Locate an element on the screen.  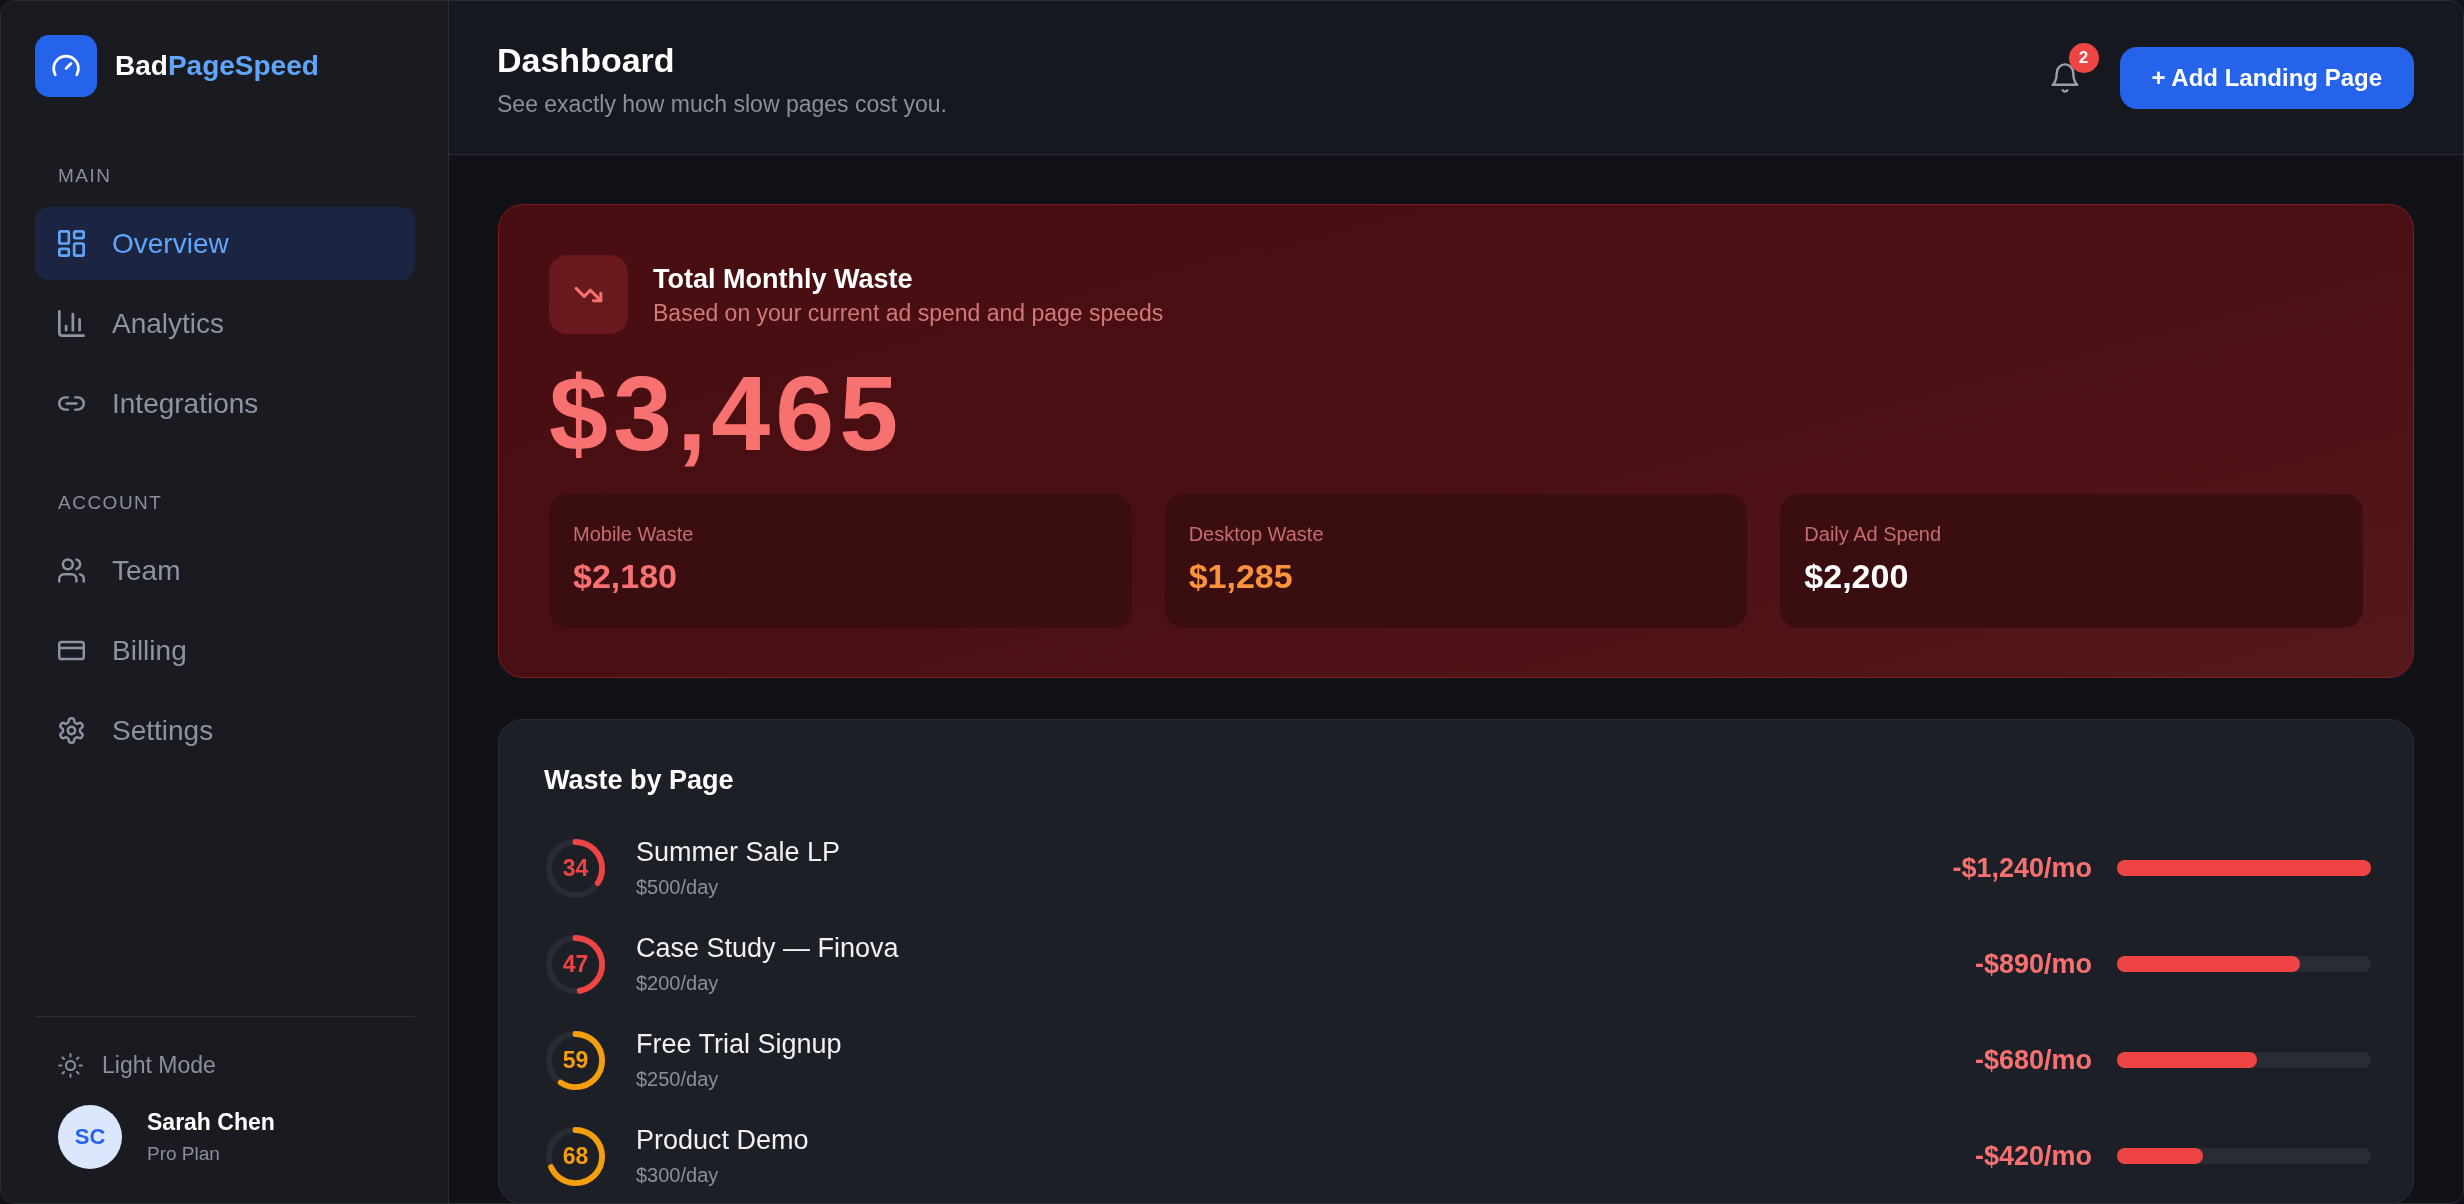
page-name: Free Trial Signup is located at coordinates (739, 1044).